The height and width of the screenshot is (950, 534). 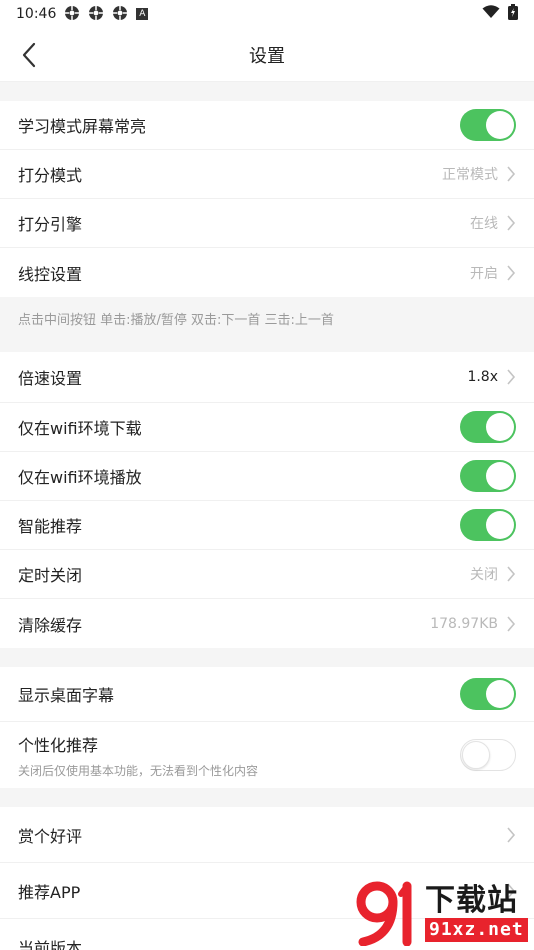 I want to click on setting-label: 推荐APP, so click(x=49, y=892).